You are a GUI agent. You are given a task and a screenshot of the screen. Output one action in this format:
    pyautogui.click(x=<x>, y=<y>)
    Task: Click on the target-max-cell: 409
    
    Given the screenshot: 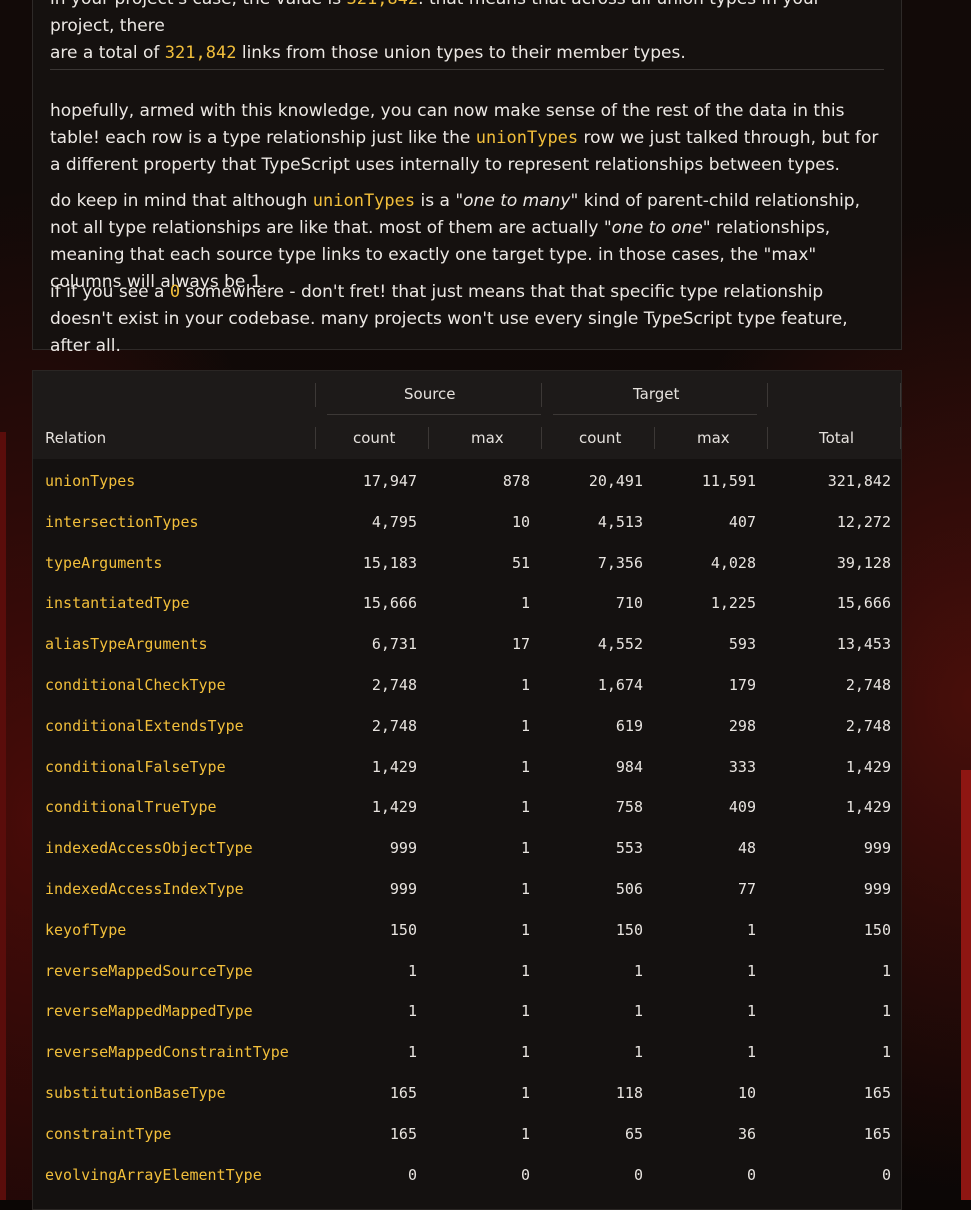 What is the action you would take?
    pyautogui.click(x=742, y=807)
    